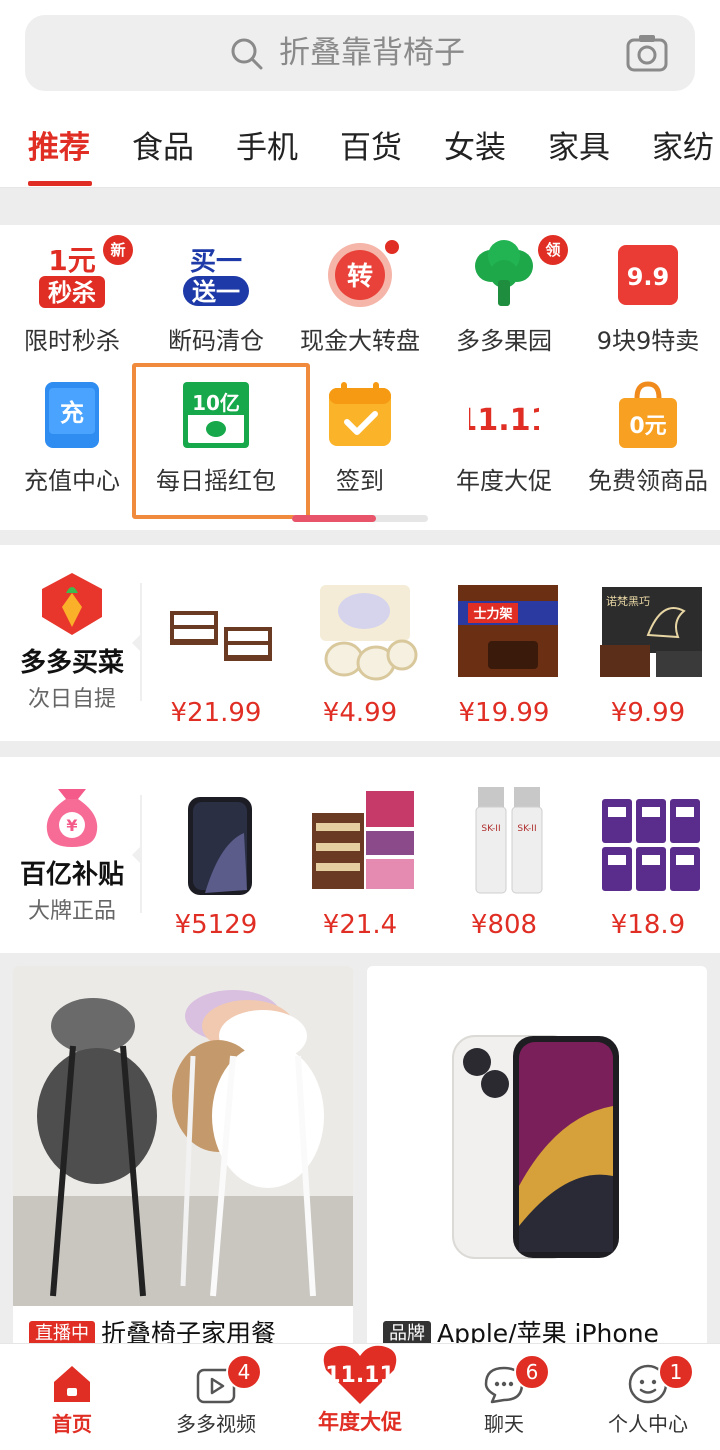 The image size is (720, 1450). Describe the element at coordinates (267, 148) in the screenshot. I see `tab-phone: 手机` at that location.